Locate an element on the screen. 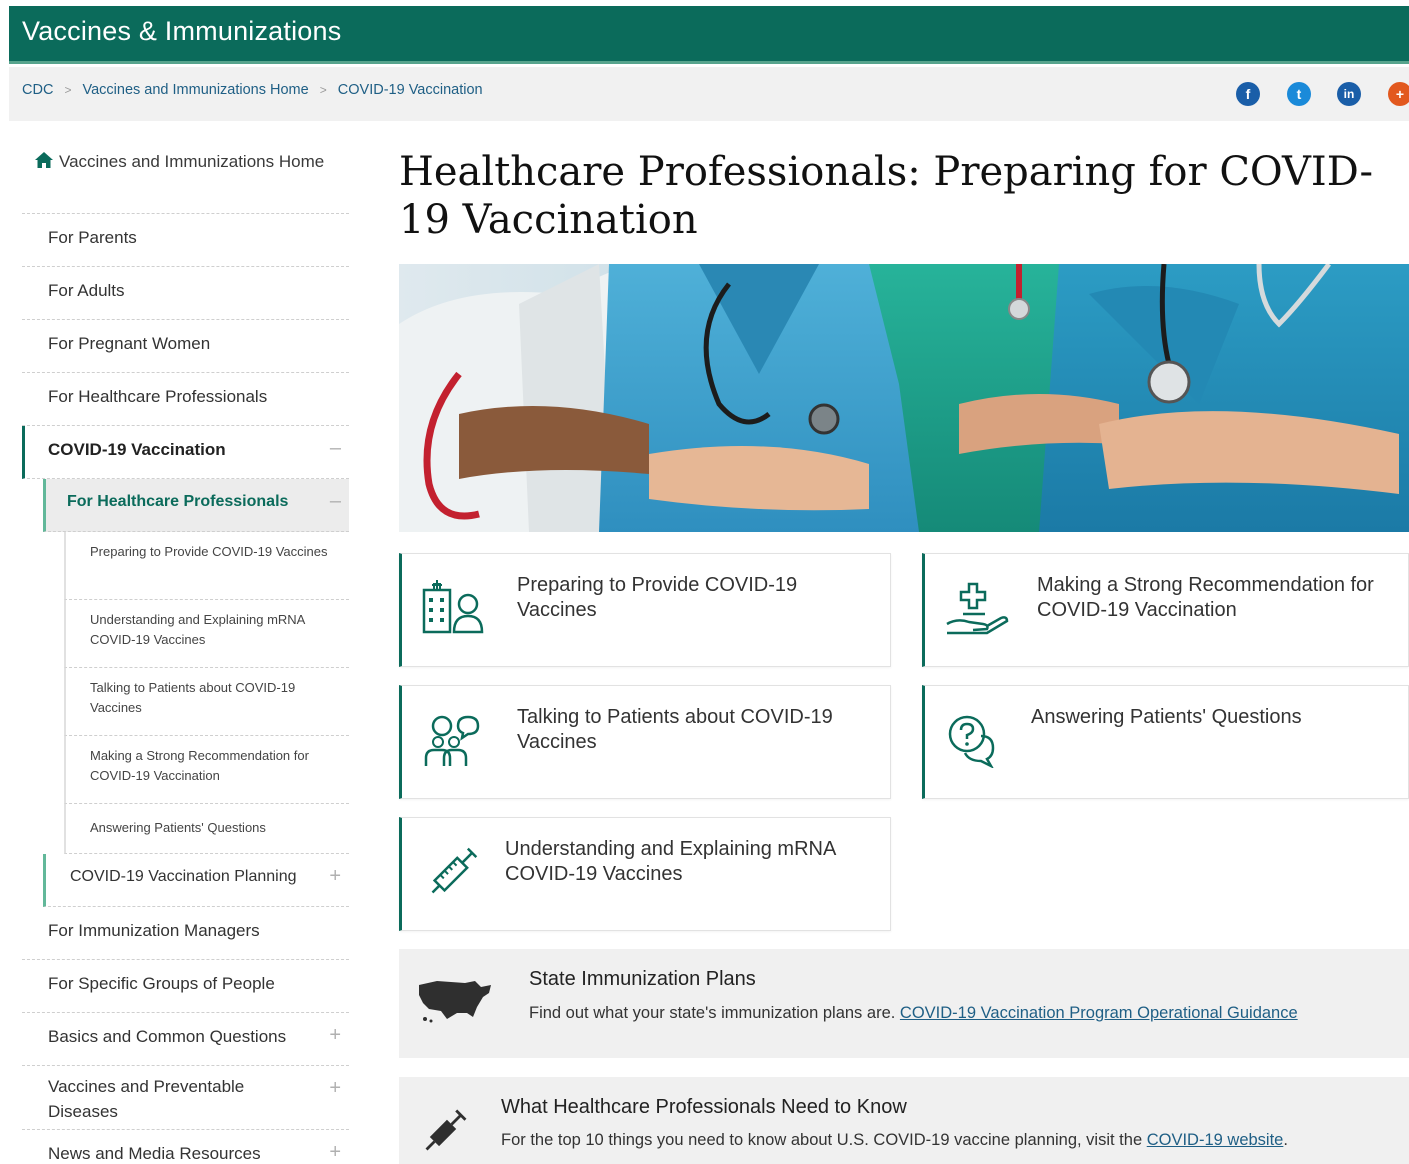 The width and height of the screenshot is (1409, 1164). sidebar-item-news-media: News and Media Resources + is located at coordinates (185, 1147).